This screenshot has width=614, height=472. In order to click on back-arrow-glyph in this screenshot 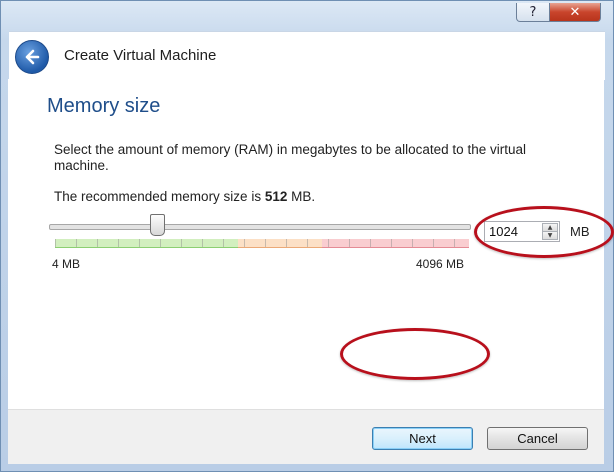, I will do `click(32, 57)`.